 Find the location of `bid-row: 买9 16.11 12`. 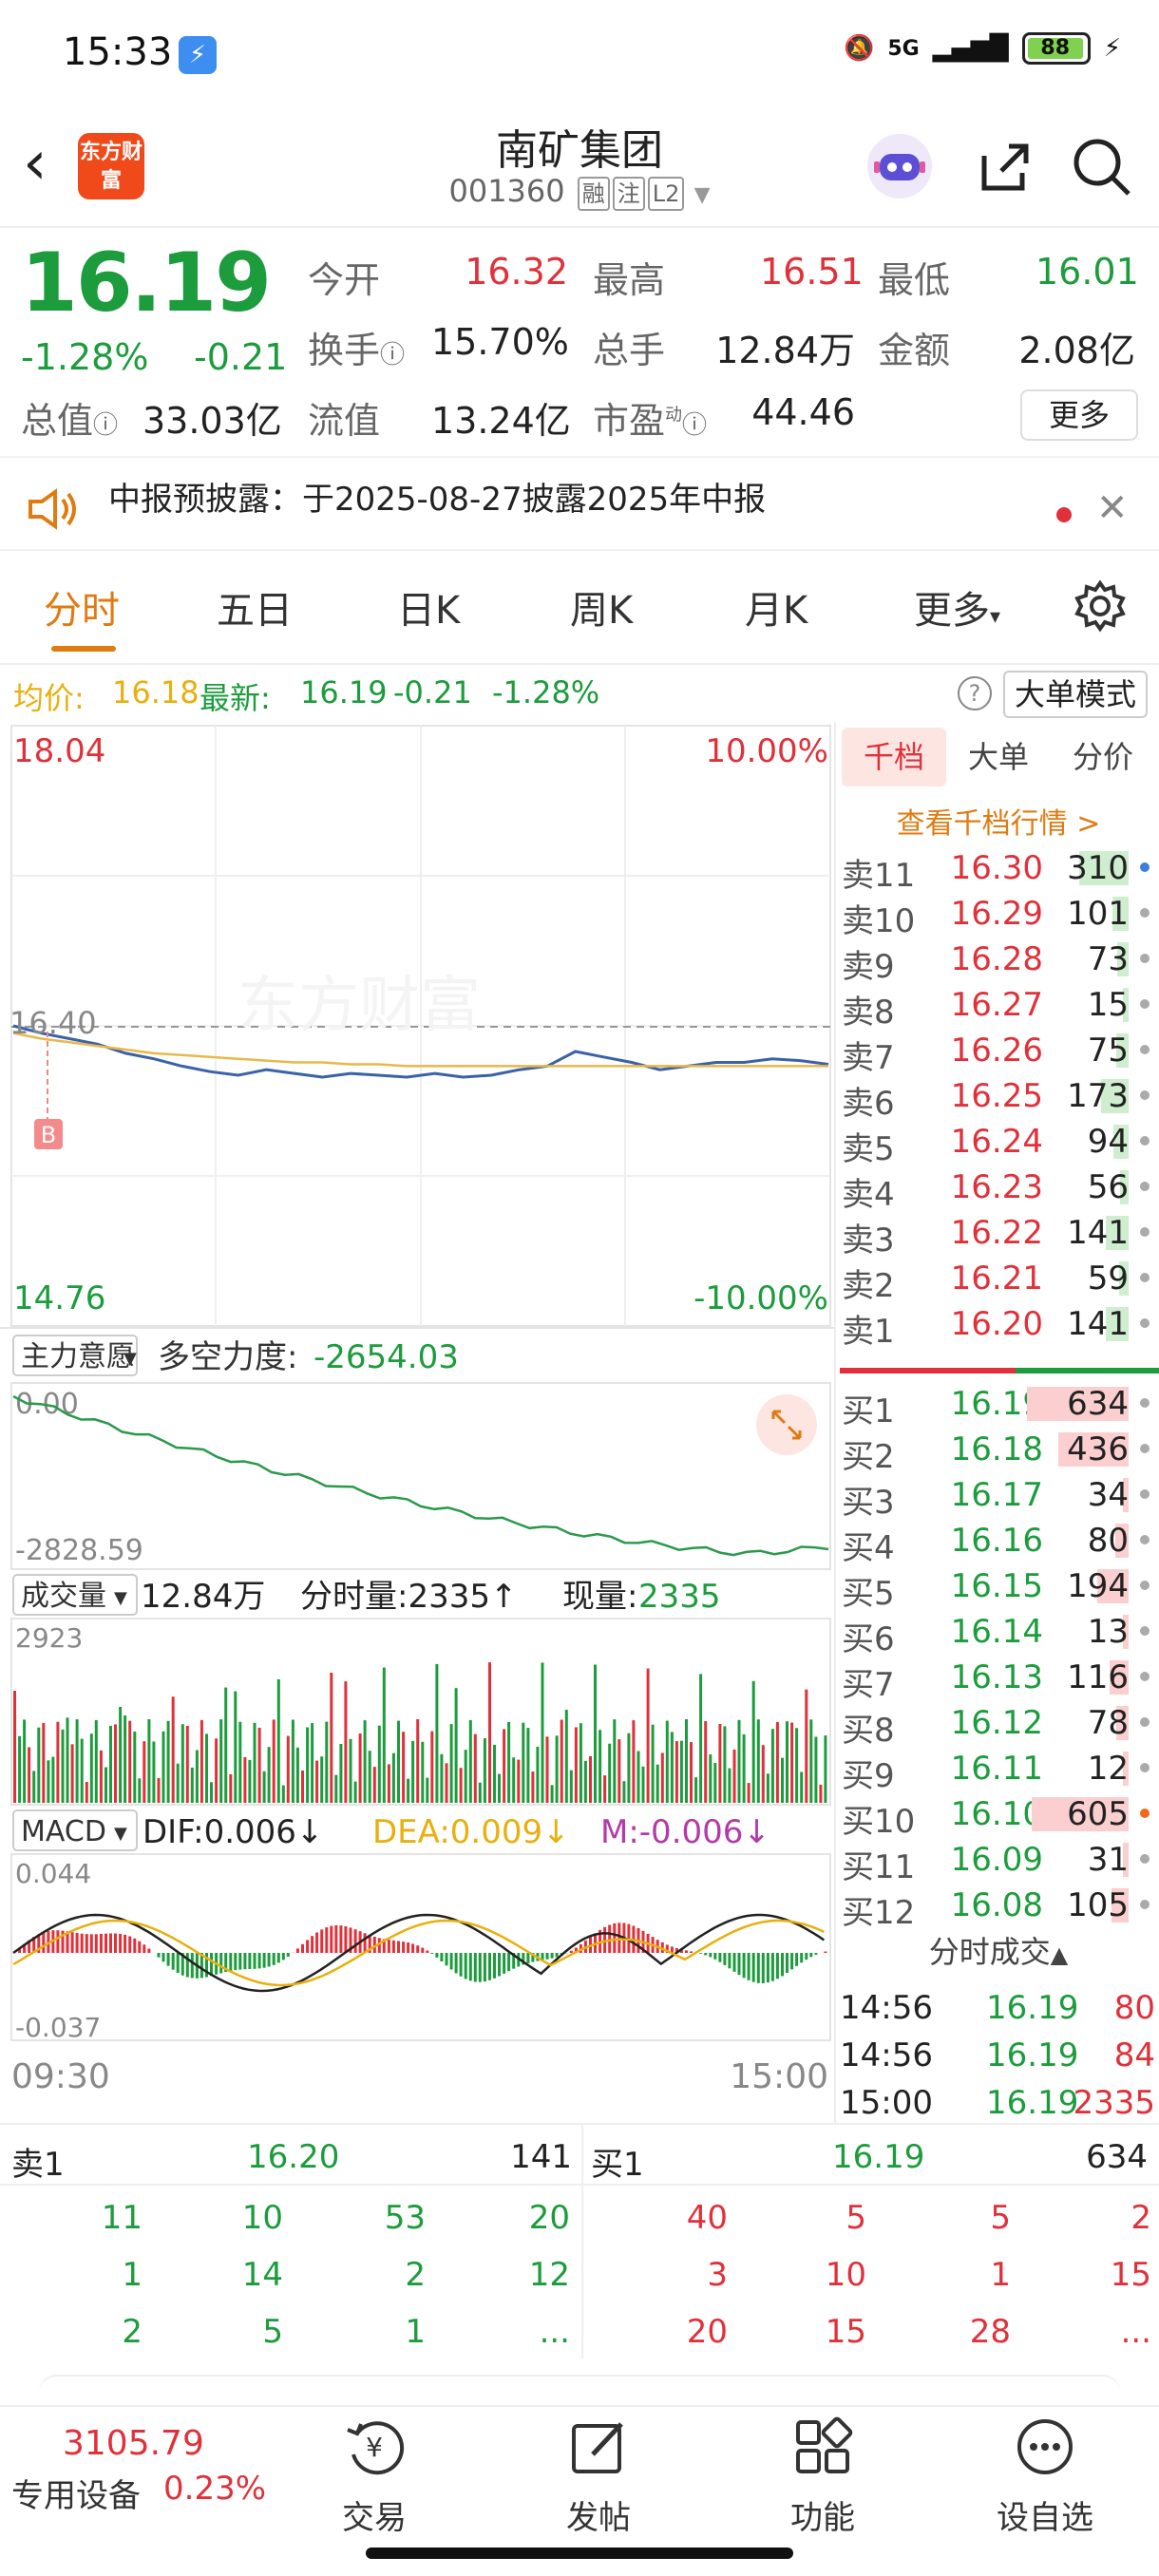

bid-row: 买9 16.11 12 is located at coordinates (997, 1770).